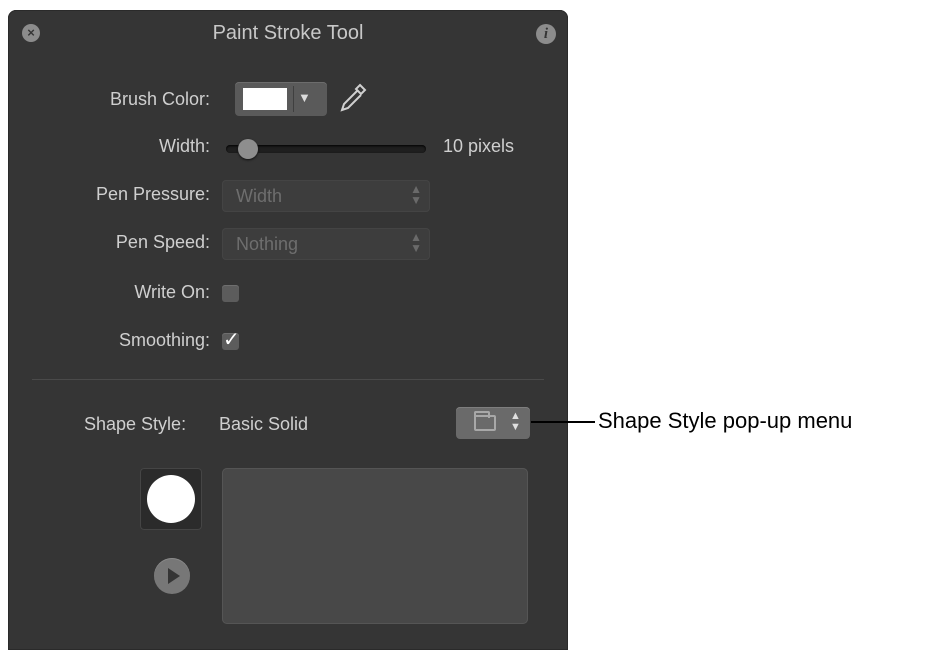 The image size is (926, 650). I want to click on brush-color-well: ▼, so click(281, 99).